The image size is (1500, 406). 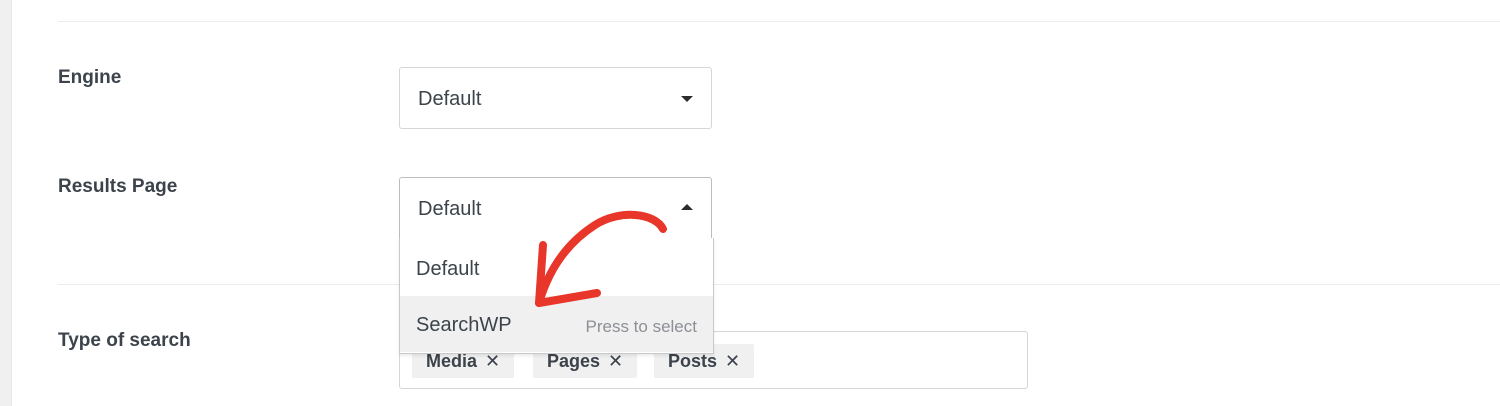 What do you see at coordinates (452, 361) in the screenshot?
I see `tag-label: Media` at bounding box center [452, 361].